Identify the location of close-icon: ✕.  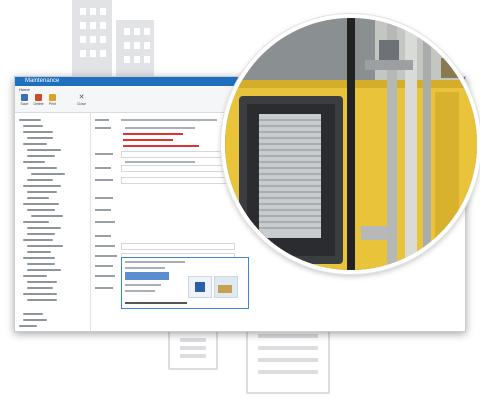
(81, 97).